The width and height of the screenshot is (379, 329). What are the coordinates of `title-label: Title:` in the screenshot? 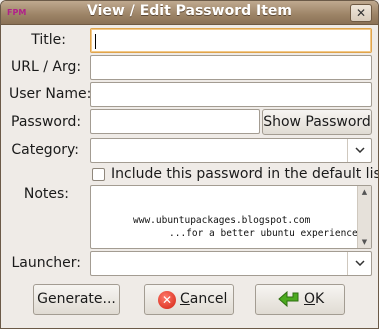 It's located at (48, 40).